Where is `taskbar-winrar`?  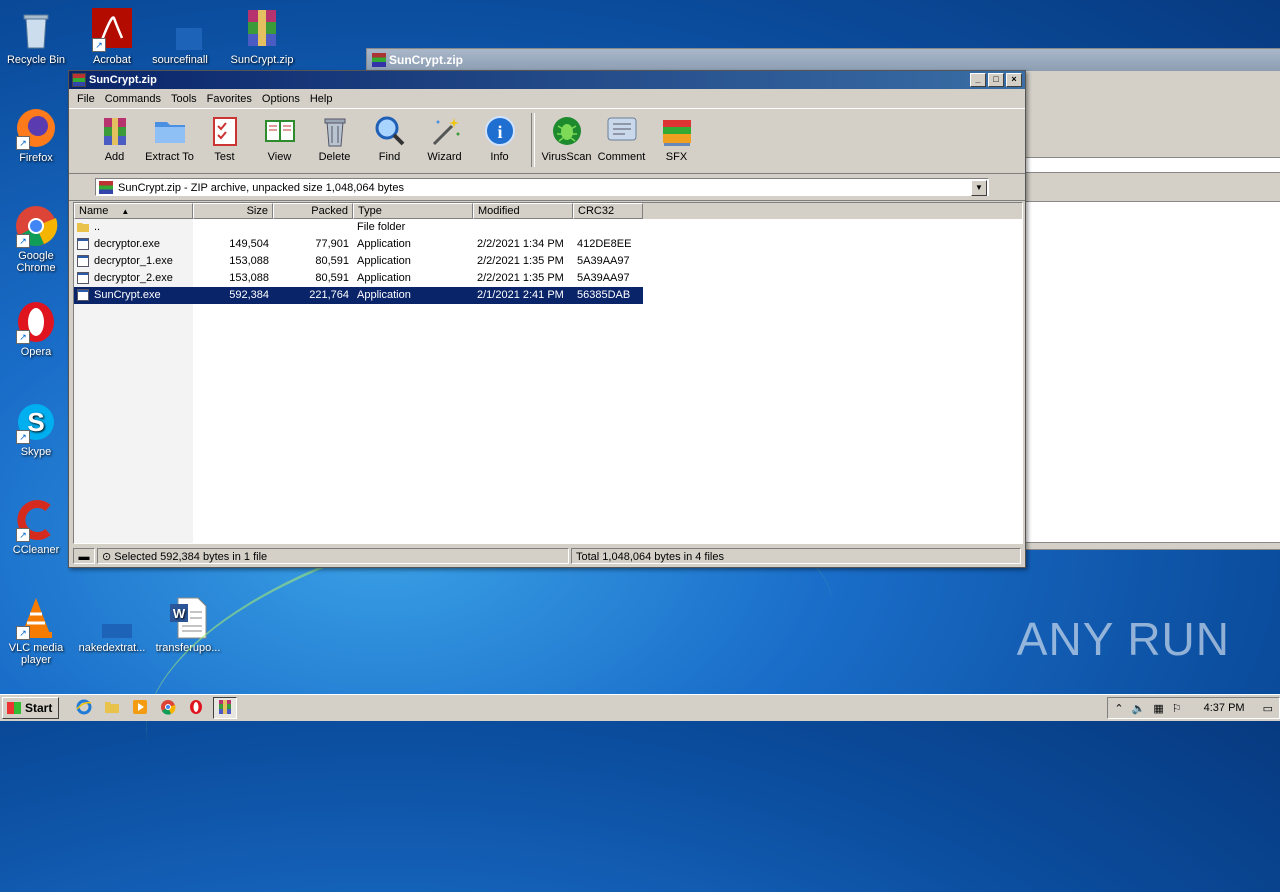
taskbar-winrar is located at coordinates (225, 708).